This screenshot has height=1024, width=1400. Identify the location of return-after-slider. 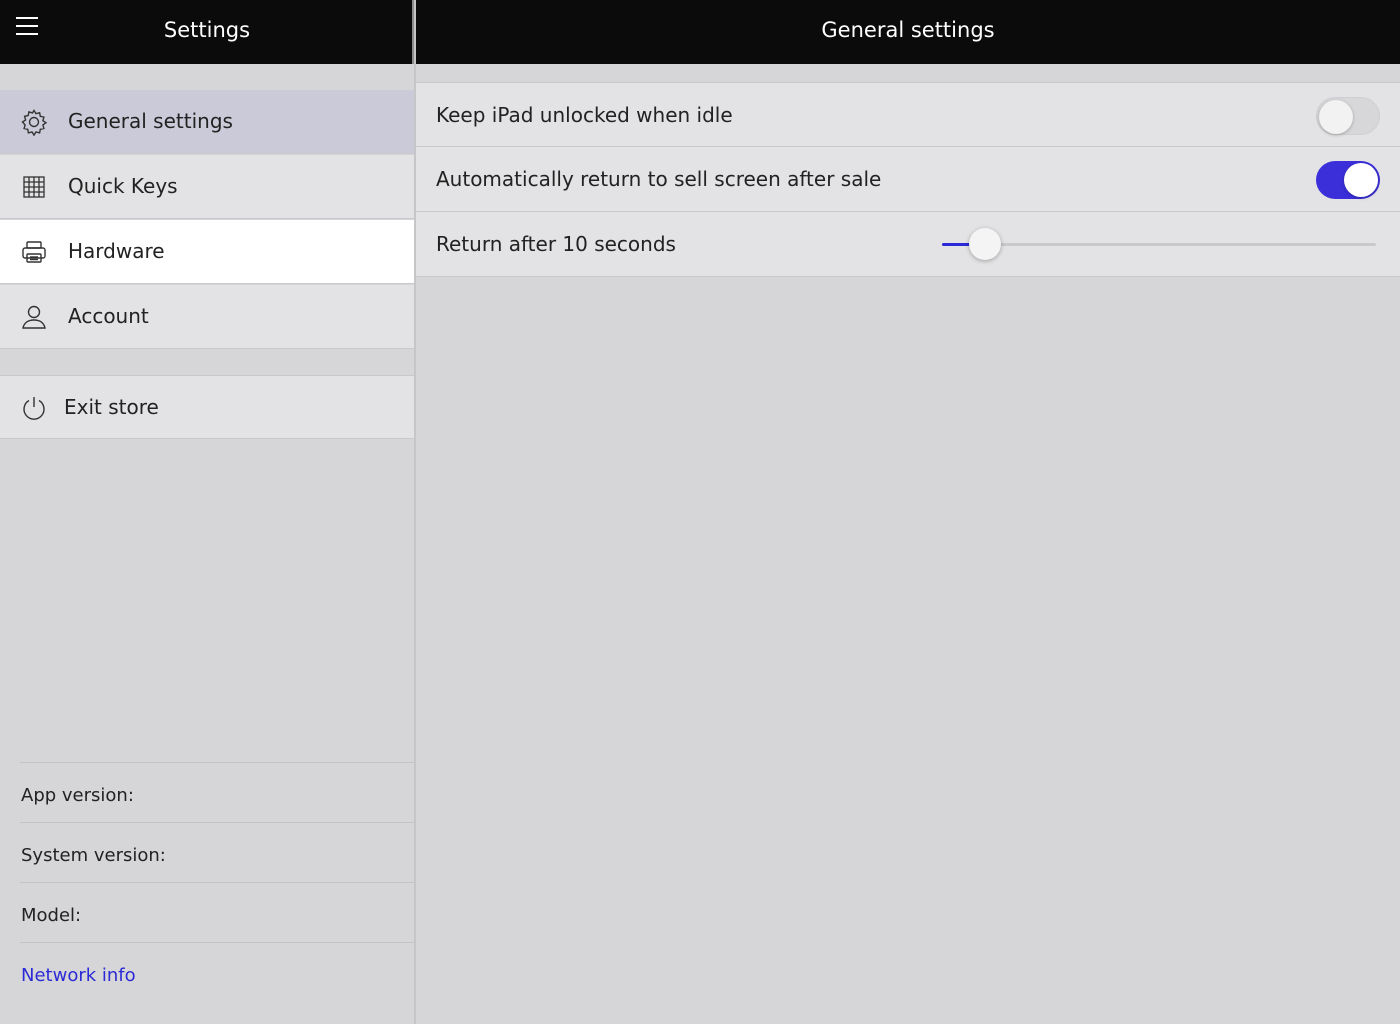
(1159, 244).